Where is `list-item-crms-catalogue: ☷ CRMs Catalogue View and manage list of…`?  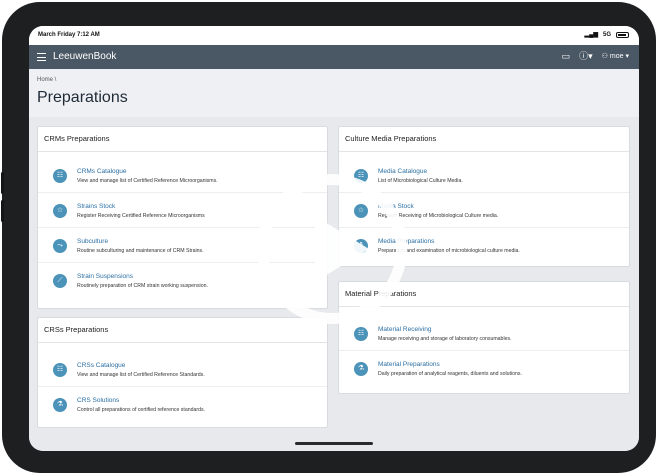
list-item-crms-catalogue: ☷ CRMs Catalogue View and manage list of… is located at coordinates (182, 175).